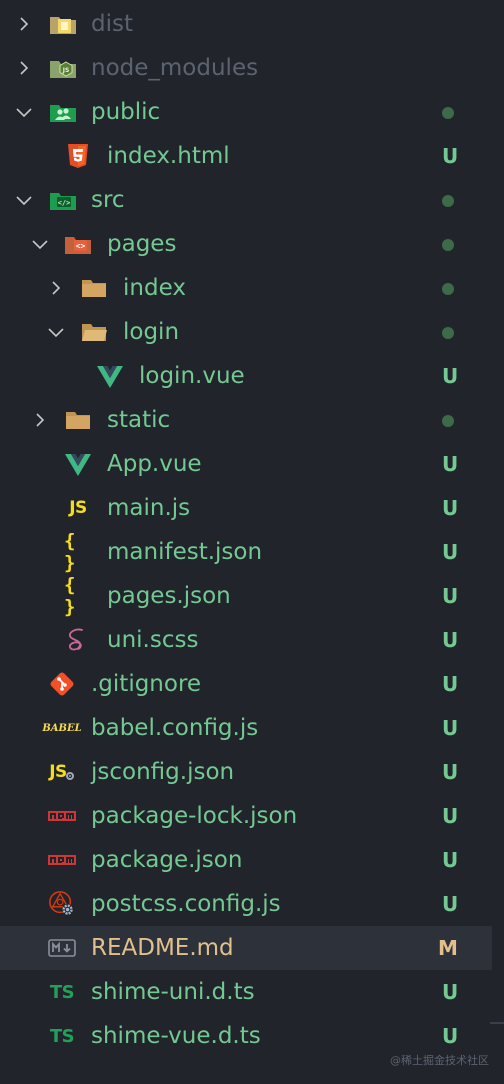 This screenshot has width=504, height=1084. What do you see at coordinates (246, 420) in the screenshot?
I see `tree-item-static: static` at bounding box center [246, 420].